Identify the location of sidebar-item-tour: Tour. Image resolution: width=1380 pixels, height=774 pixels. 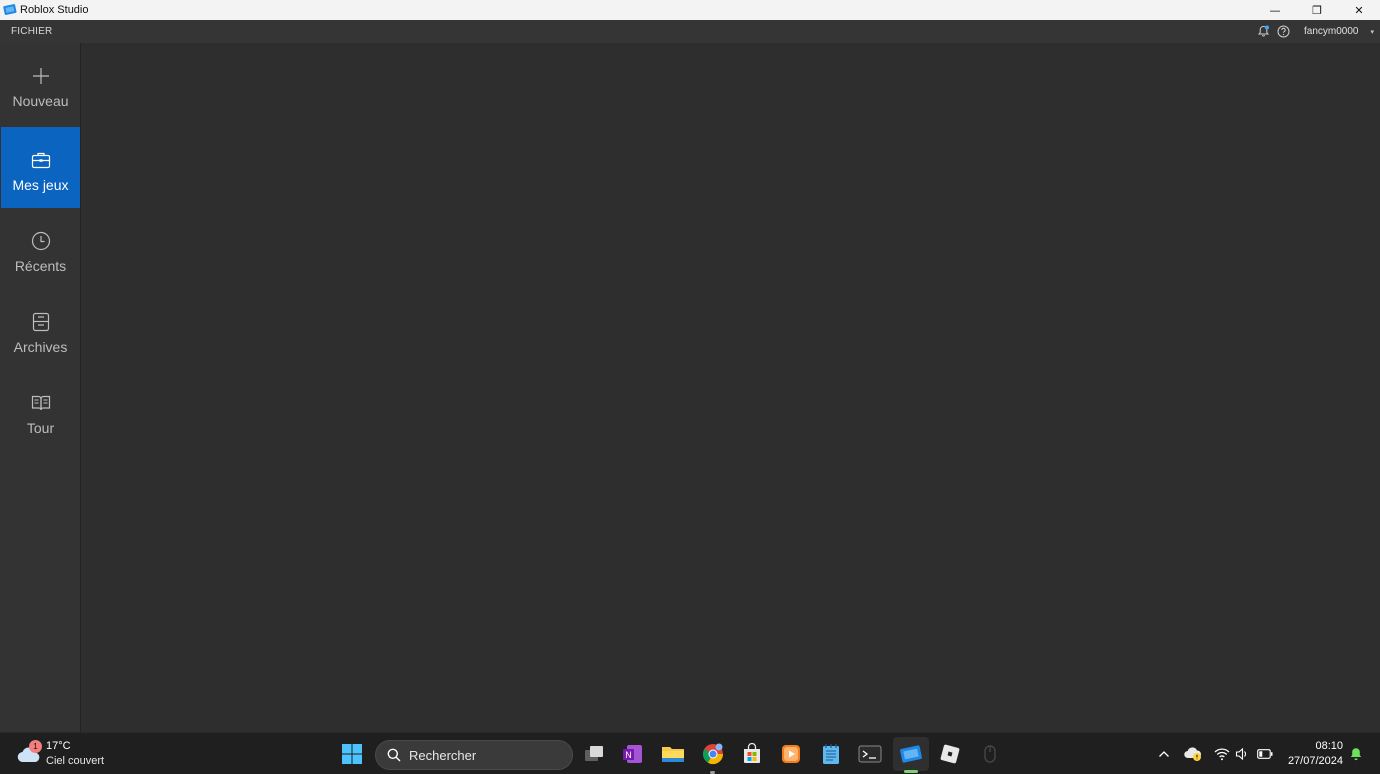
(40, 410).